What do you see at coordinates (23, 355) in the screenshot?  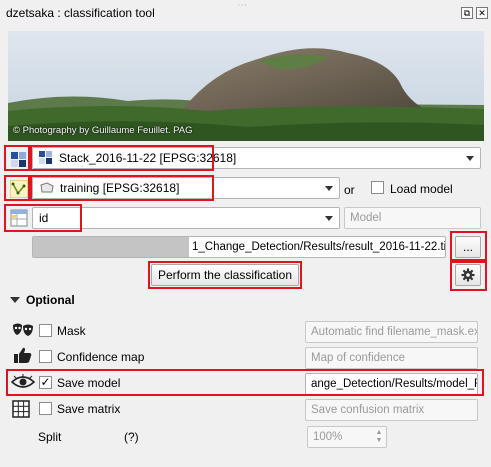 I see `thumbs-up-icon` at bounding box center [23, 355].